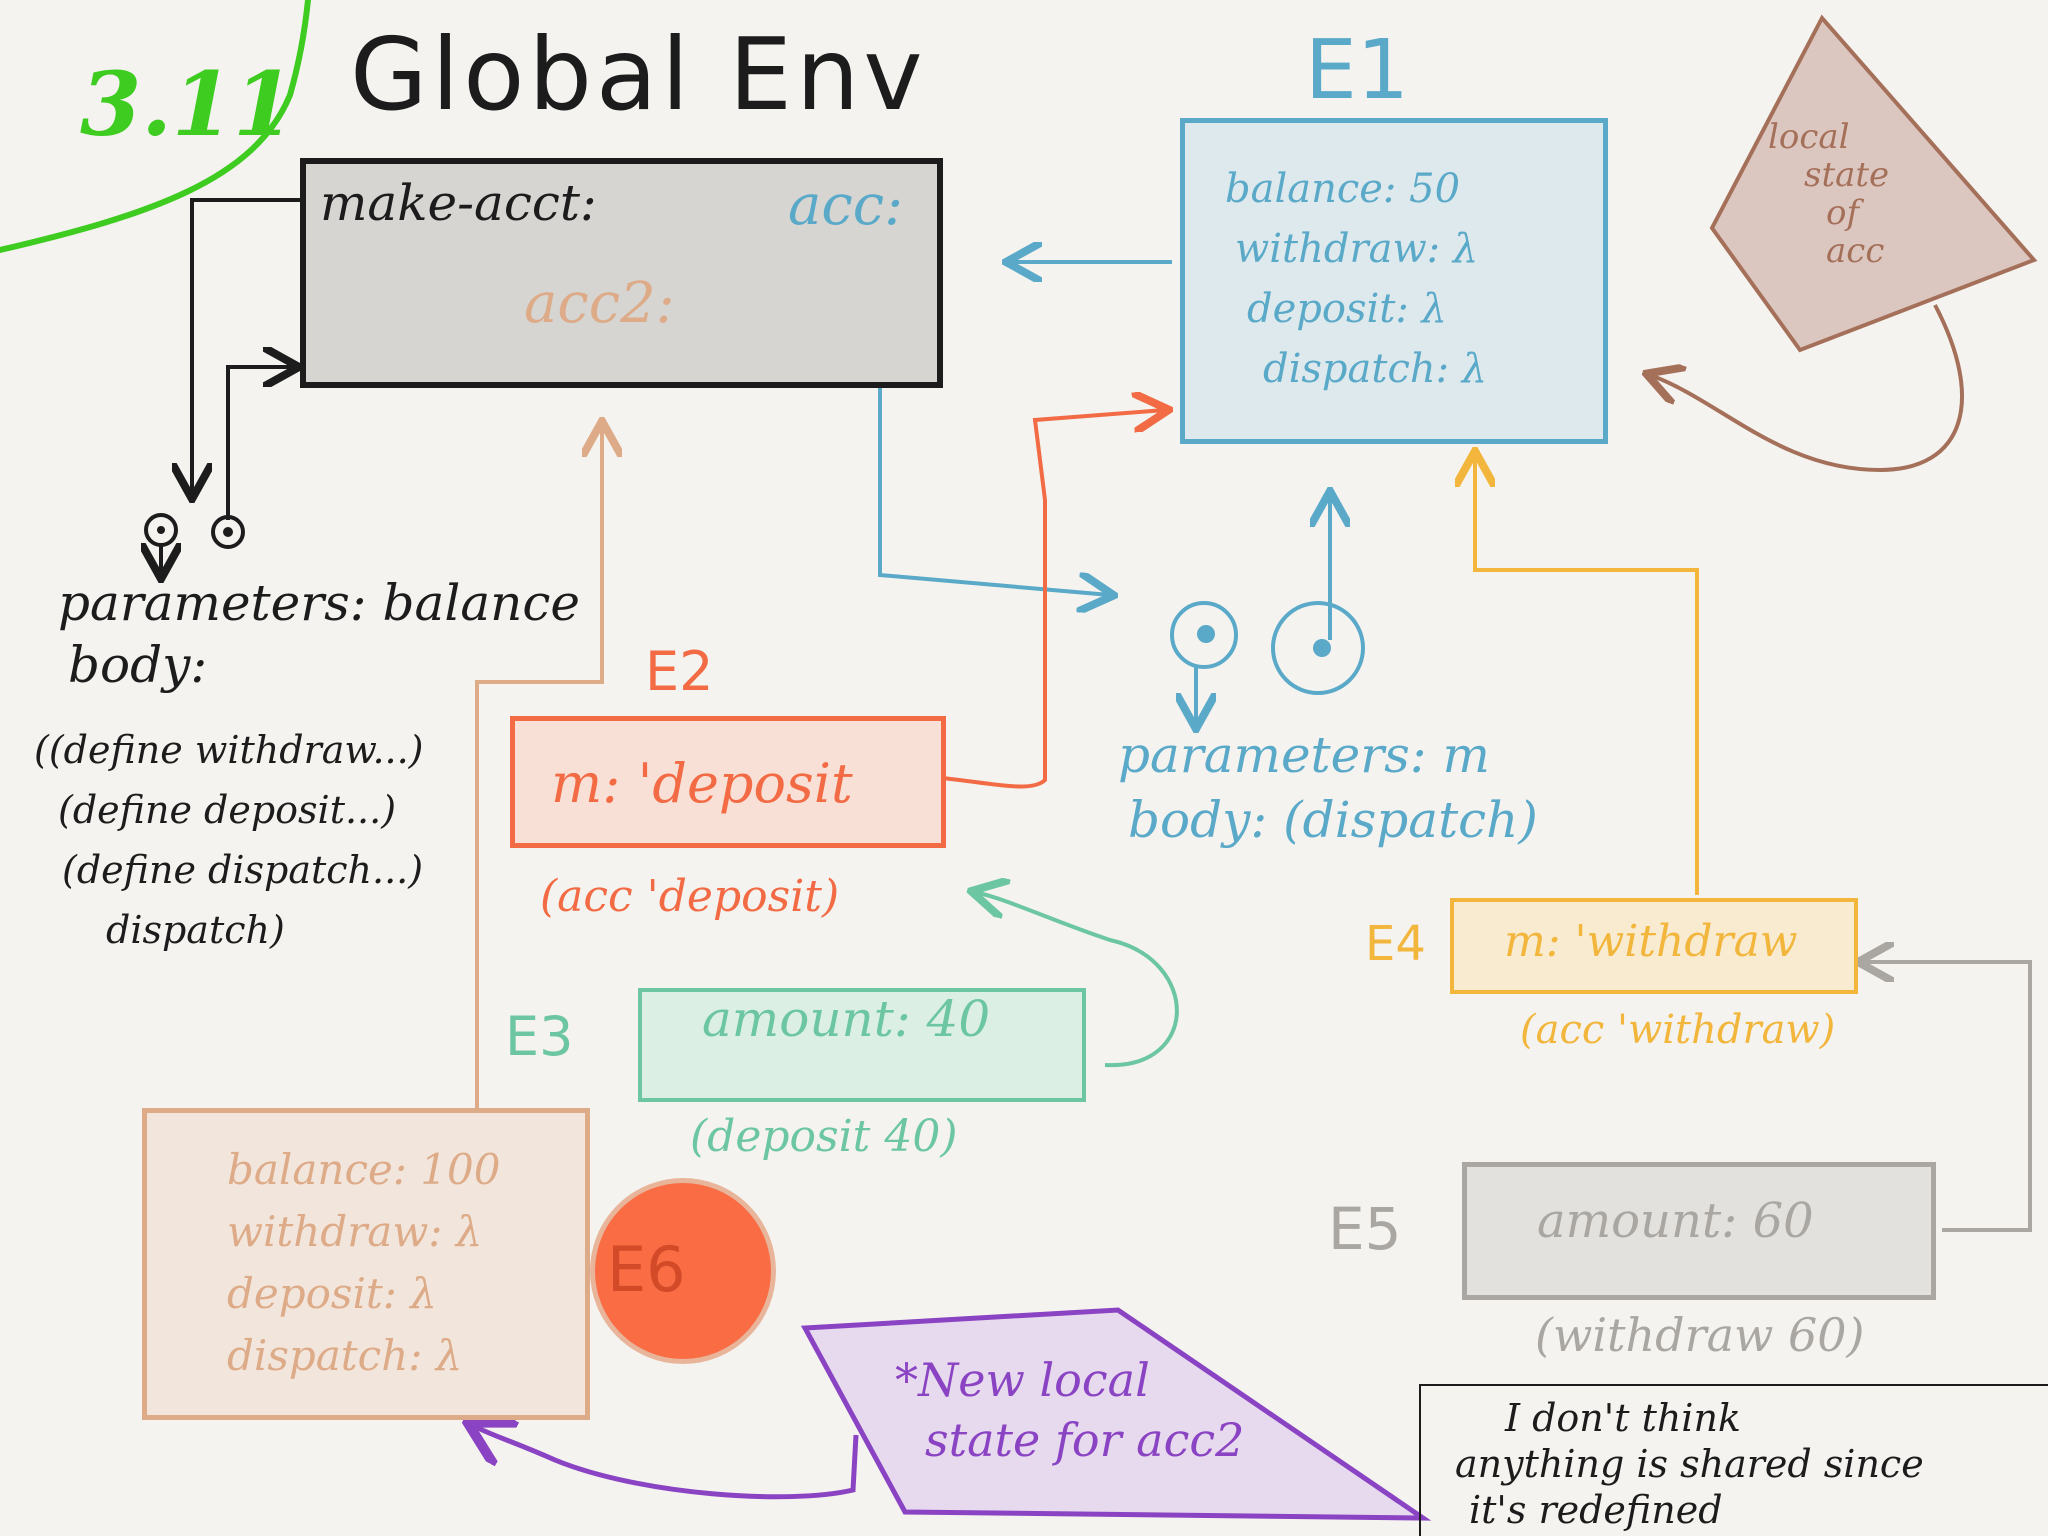 The image size is (2048, 1536). I want to click on e3-label: E3, so click(539, 1036).